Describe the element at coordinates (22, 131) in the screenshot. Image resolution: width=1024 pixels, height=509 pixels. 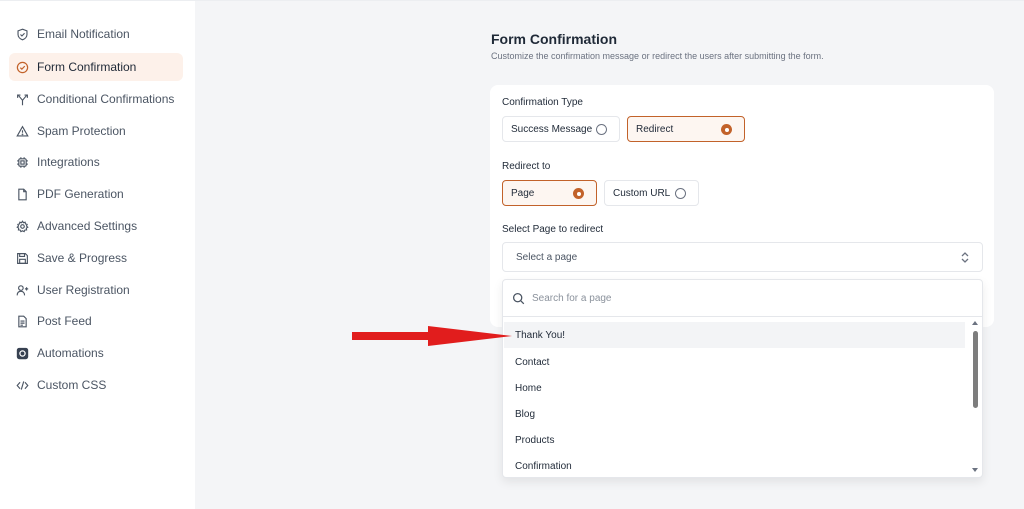
I see `warning-triangle-icon` at that location.